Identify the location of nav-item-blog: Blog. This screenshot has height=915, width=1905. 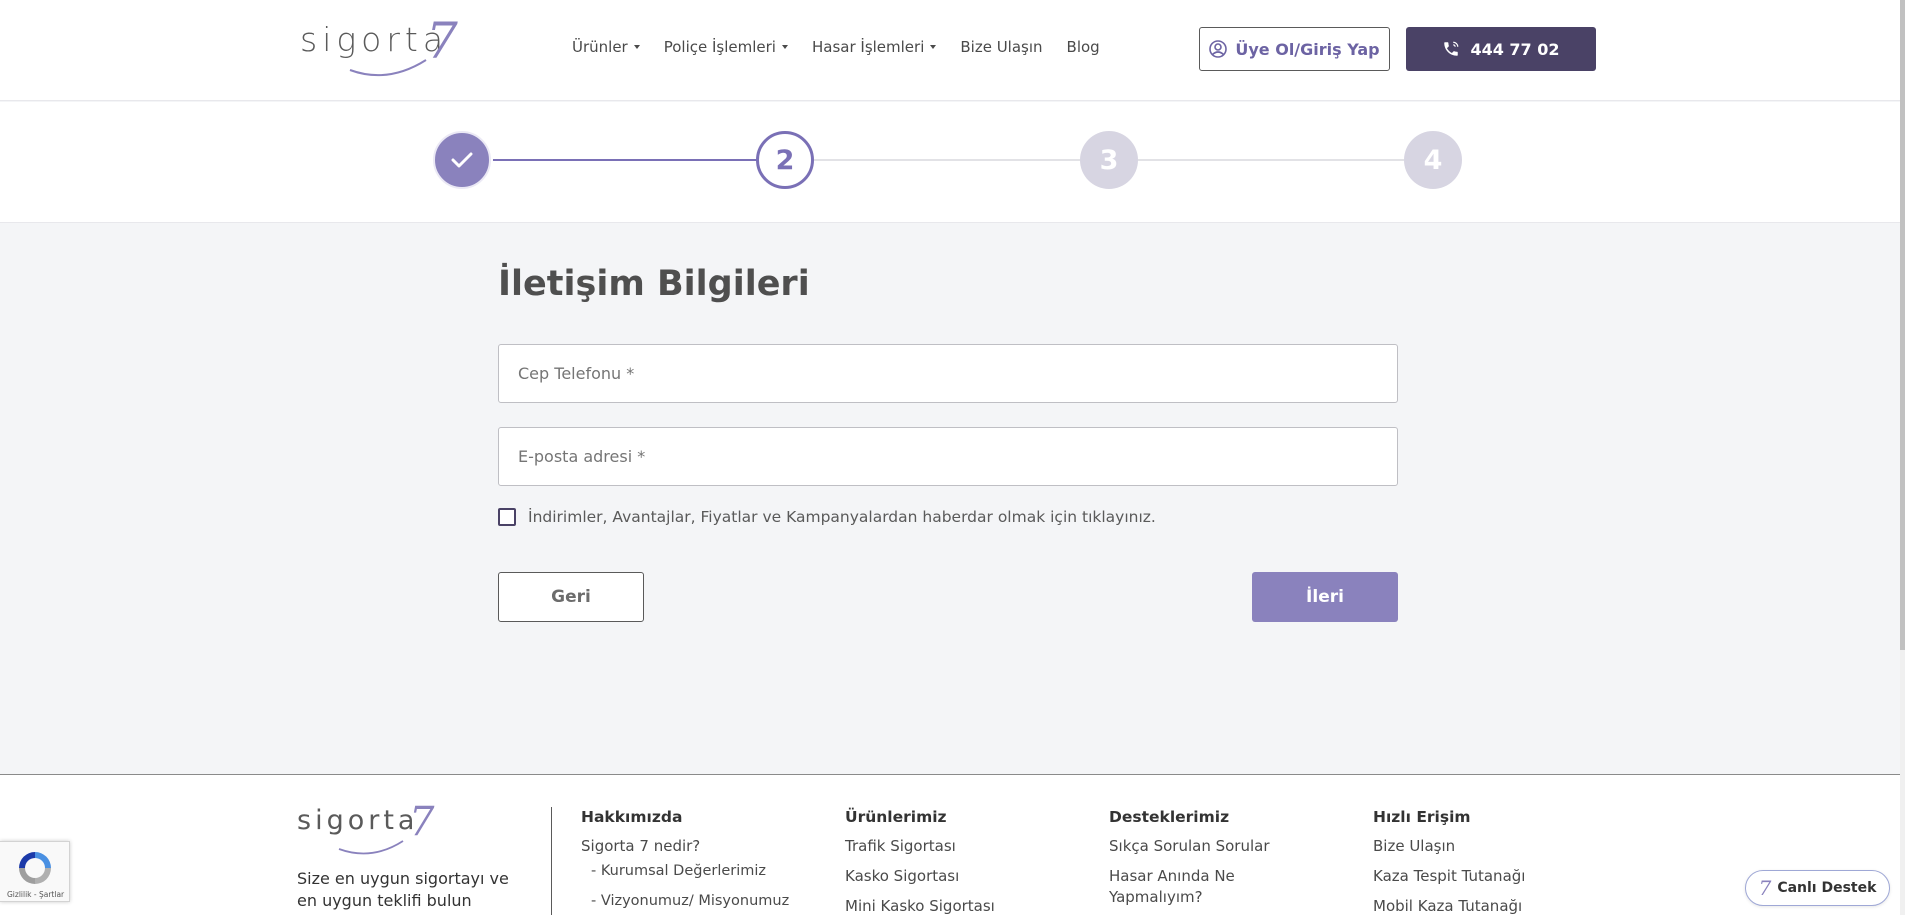
(1083, 47).